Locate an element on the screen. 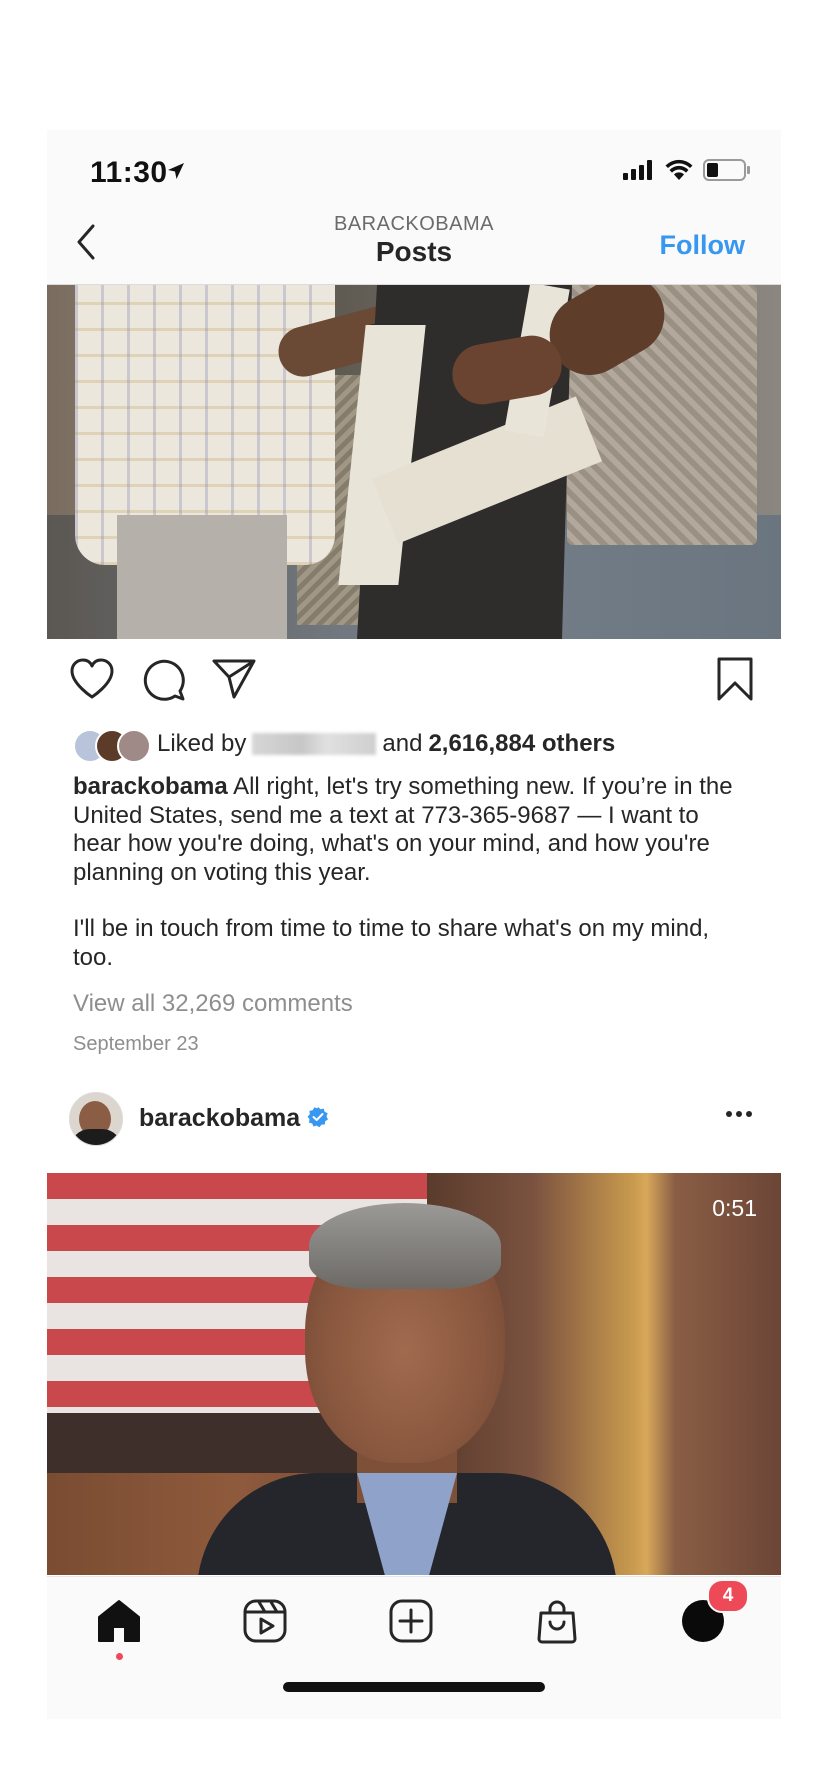 The image size is (828, 1792). top-bar: 11:30 BARACKOBAMA Posts Follow is located at coordinates (414, 207).